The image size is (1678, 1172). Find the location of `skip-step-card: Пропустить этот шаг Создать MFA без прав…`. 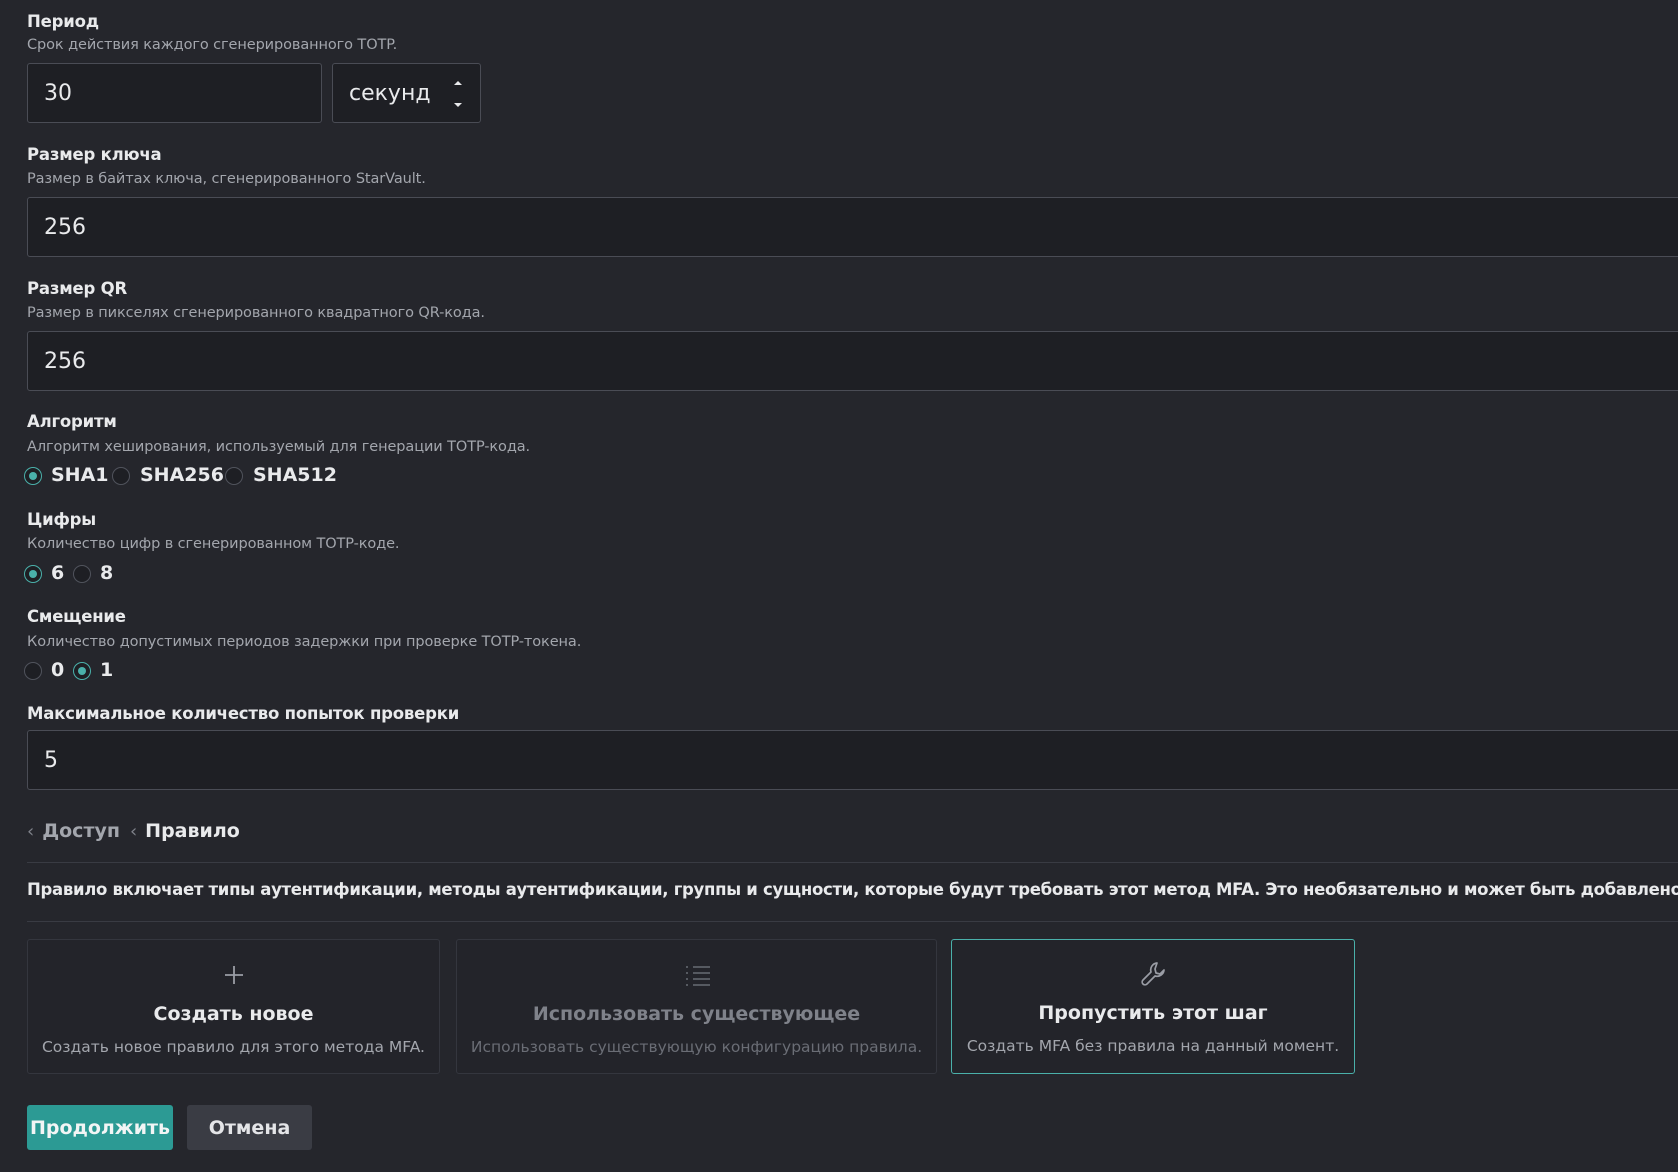

skip-step-card: Пропустить этот шаг Создать MFA без прав… is located at coordinates (1153, 1006).